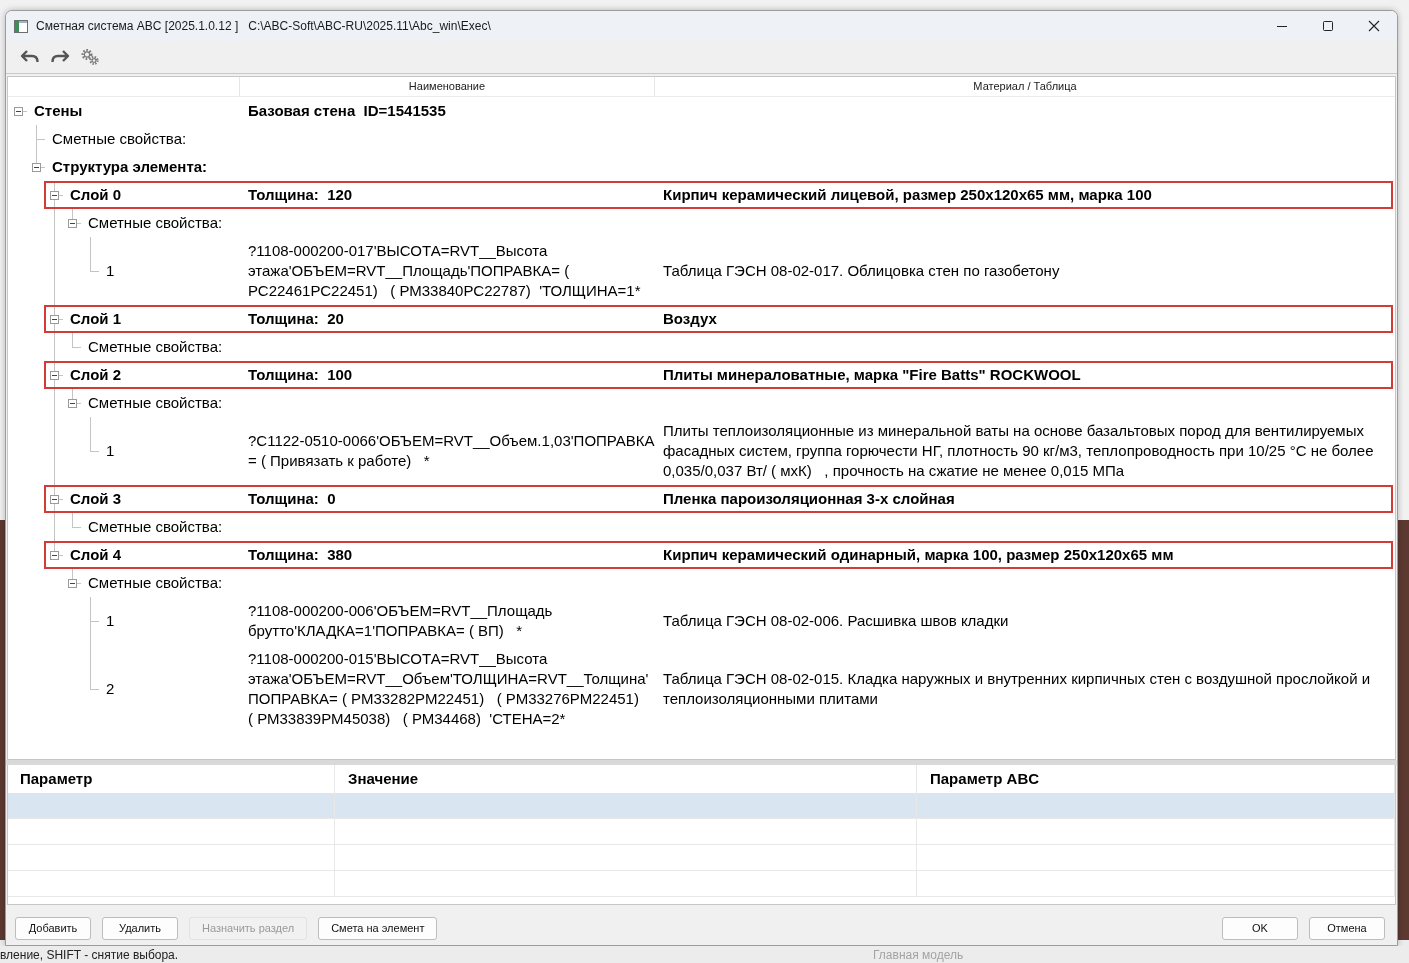 The height and width of the screenshot is (963, 1409). I want to click on layer-thickness: Толщина: 0, so click(292, 499).